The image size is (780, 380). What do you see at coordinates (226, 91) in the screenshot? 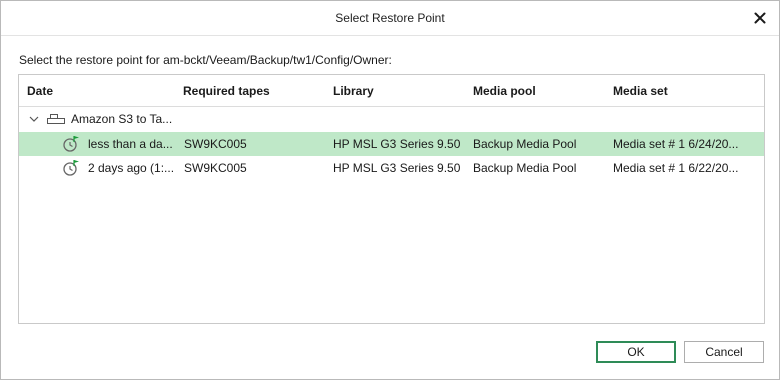
I see `column-header-required-tapes: Required tapes` at bounding box center [226, 91].